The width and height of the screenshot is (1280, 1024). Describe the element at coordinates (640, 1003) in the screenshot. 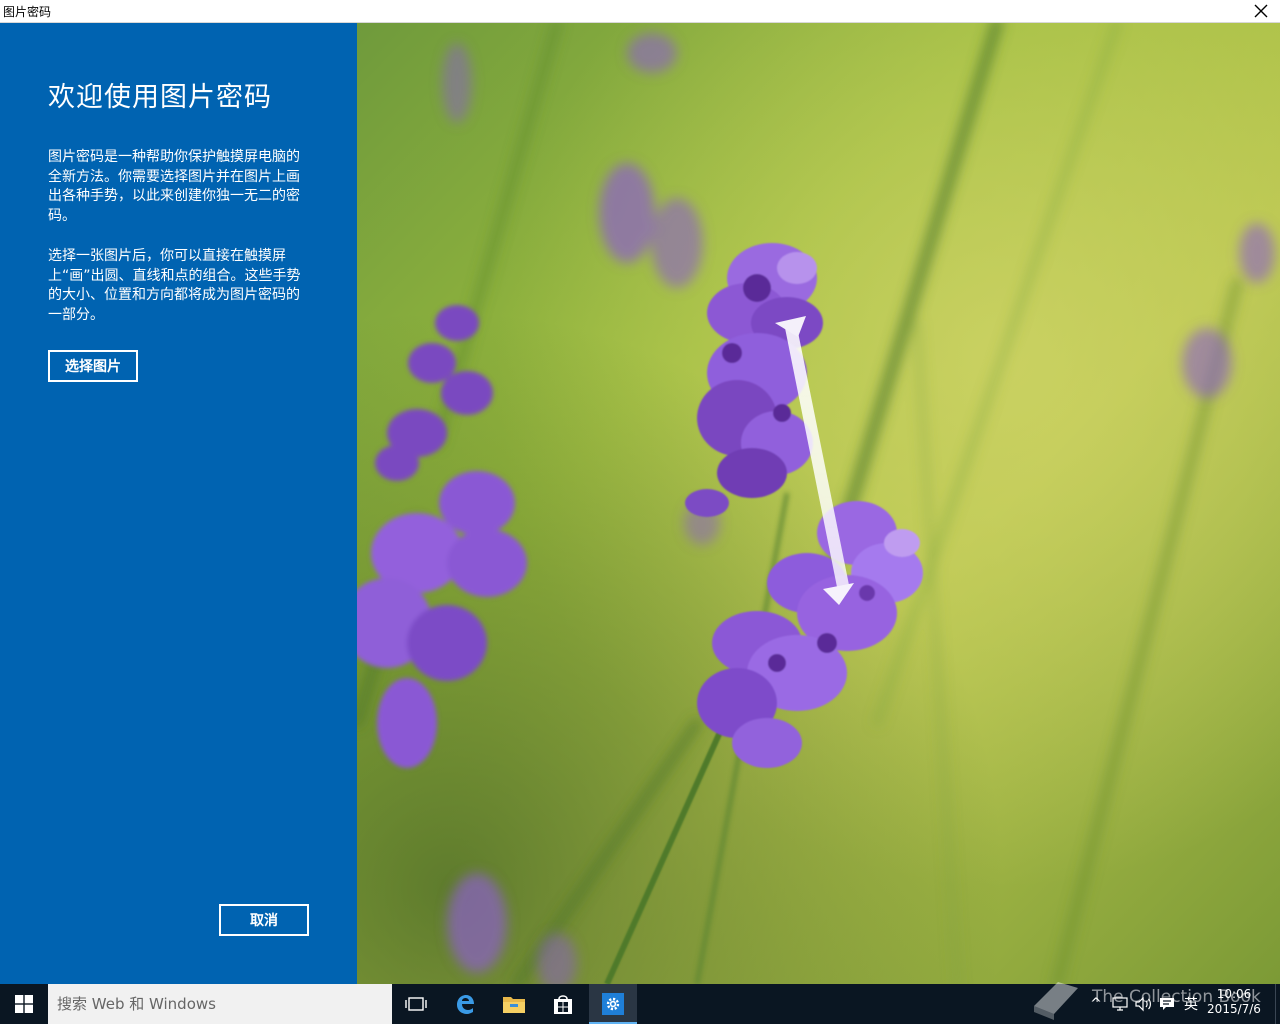

I see `taskbar: The Collection Book ^ 英 10:06` at that location.